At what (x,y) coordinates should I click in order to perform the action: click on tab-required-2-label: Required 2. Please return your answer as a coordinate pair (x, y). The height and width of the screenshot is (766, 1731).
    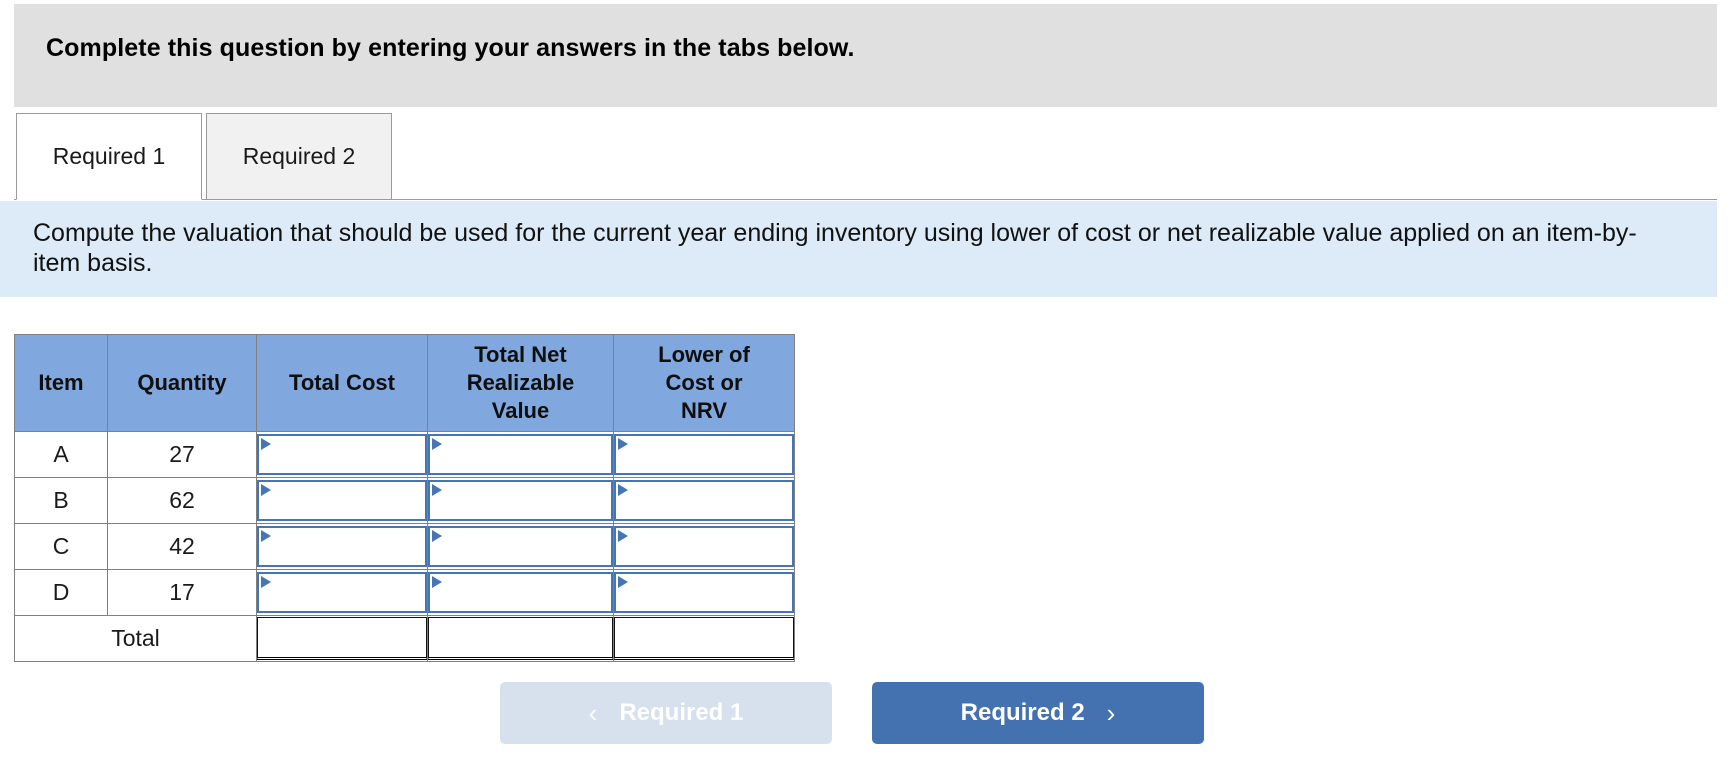
    Looking at the image, I should click on (299, 156).